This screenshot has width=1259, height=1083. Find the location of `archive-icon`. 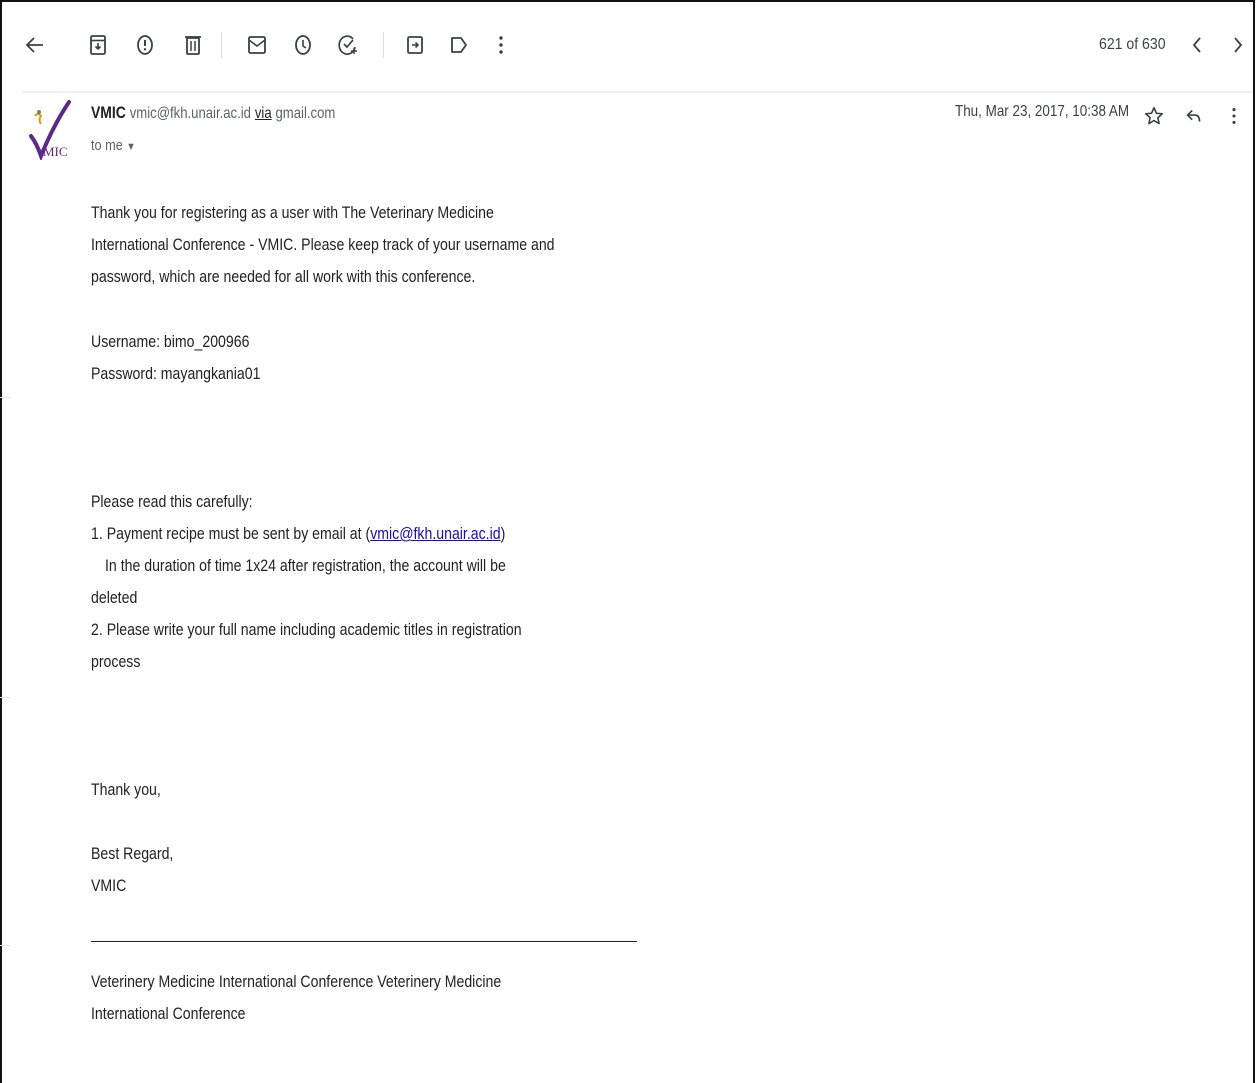

archive-icon is located at coordinates (98, 45).